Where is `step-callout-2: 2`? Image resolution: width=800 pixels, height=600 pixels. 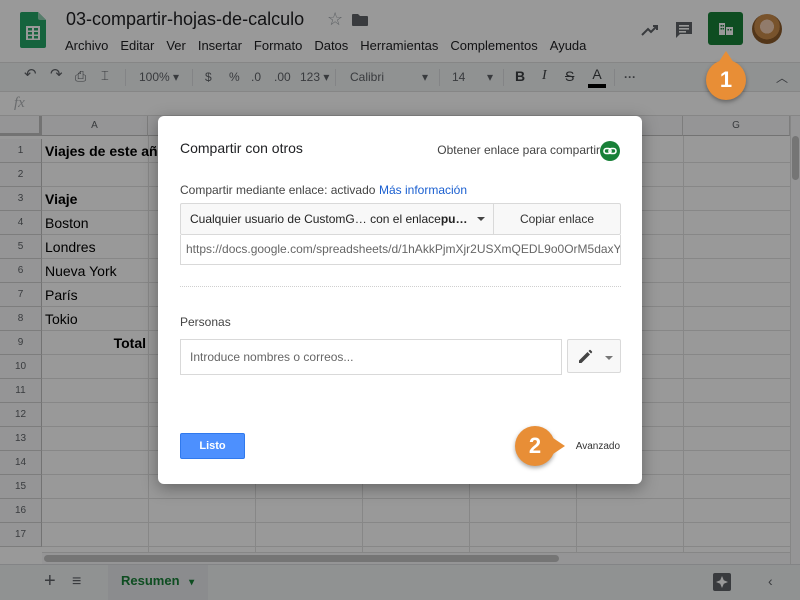
step-callout-2: 2 is located at coordinates (540, 446).